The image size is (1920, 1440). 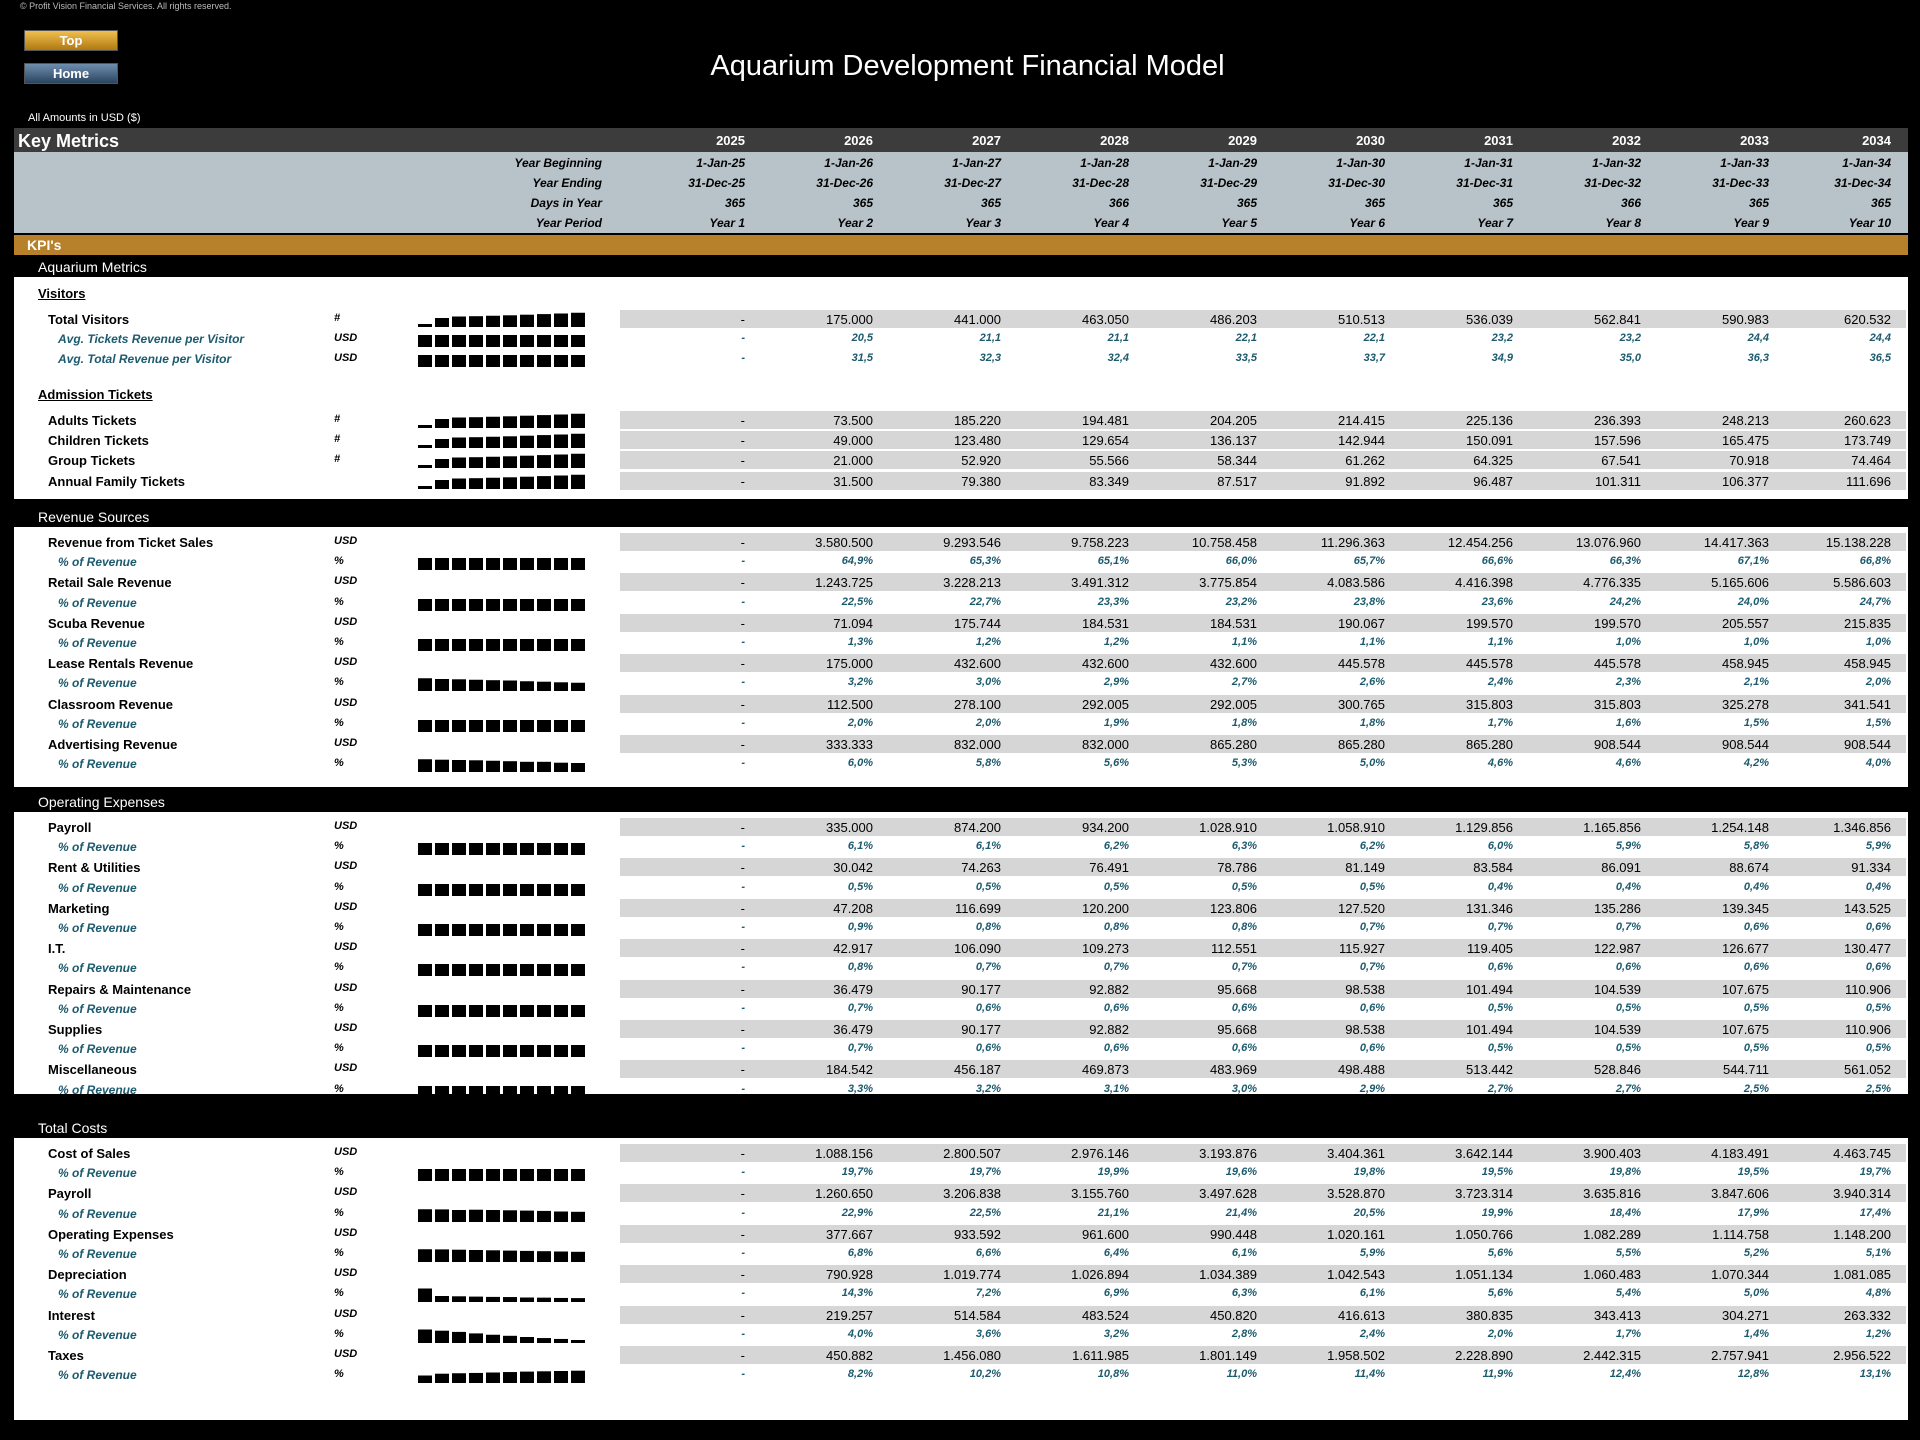 I want to click on value-cell: 562.841, so click(x=1617, y=319).